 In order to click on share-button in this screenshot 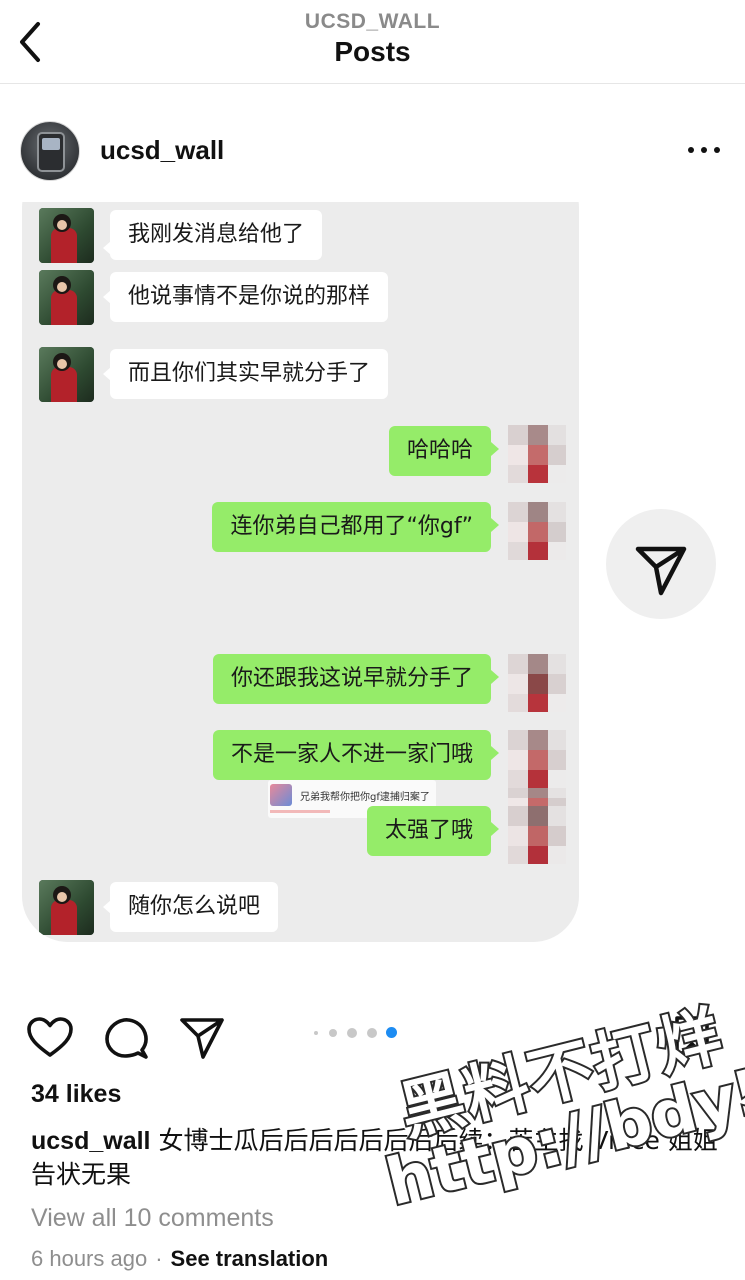, I will do `click(202, 1038)`.